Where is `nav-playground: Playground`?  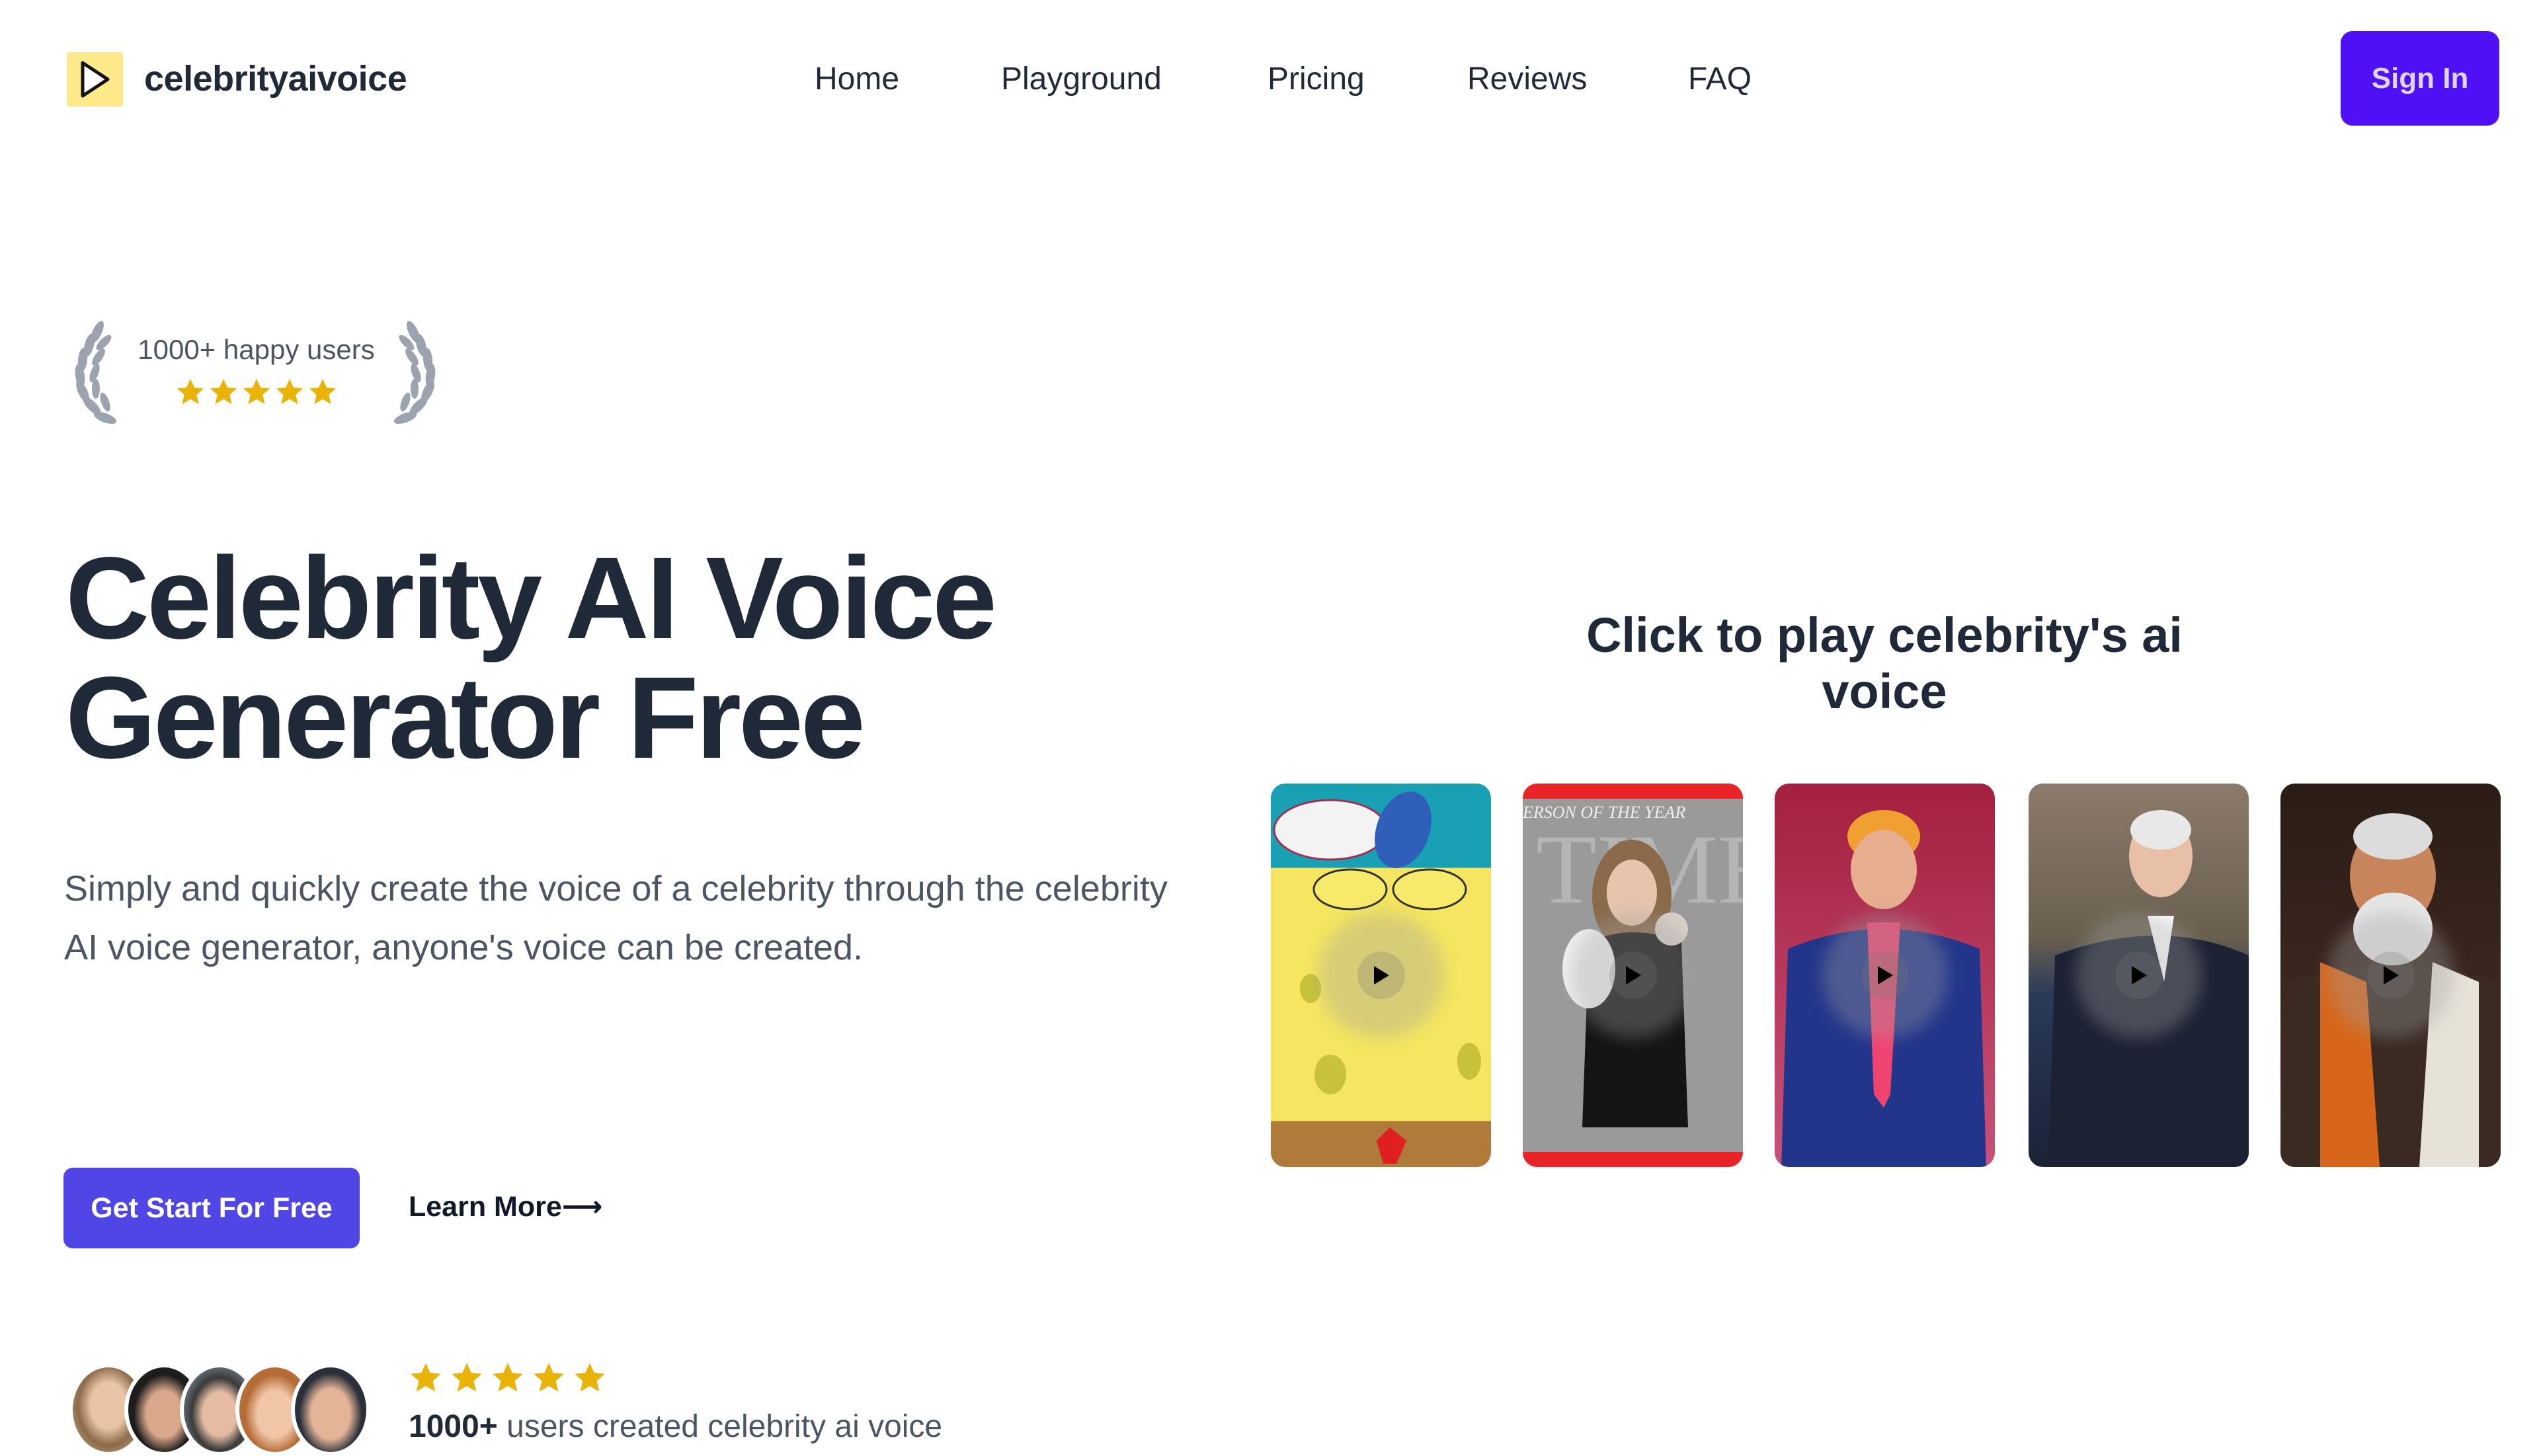
nav-playground: Playground is located at coordinates (1081, 79).